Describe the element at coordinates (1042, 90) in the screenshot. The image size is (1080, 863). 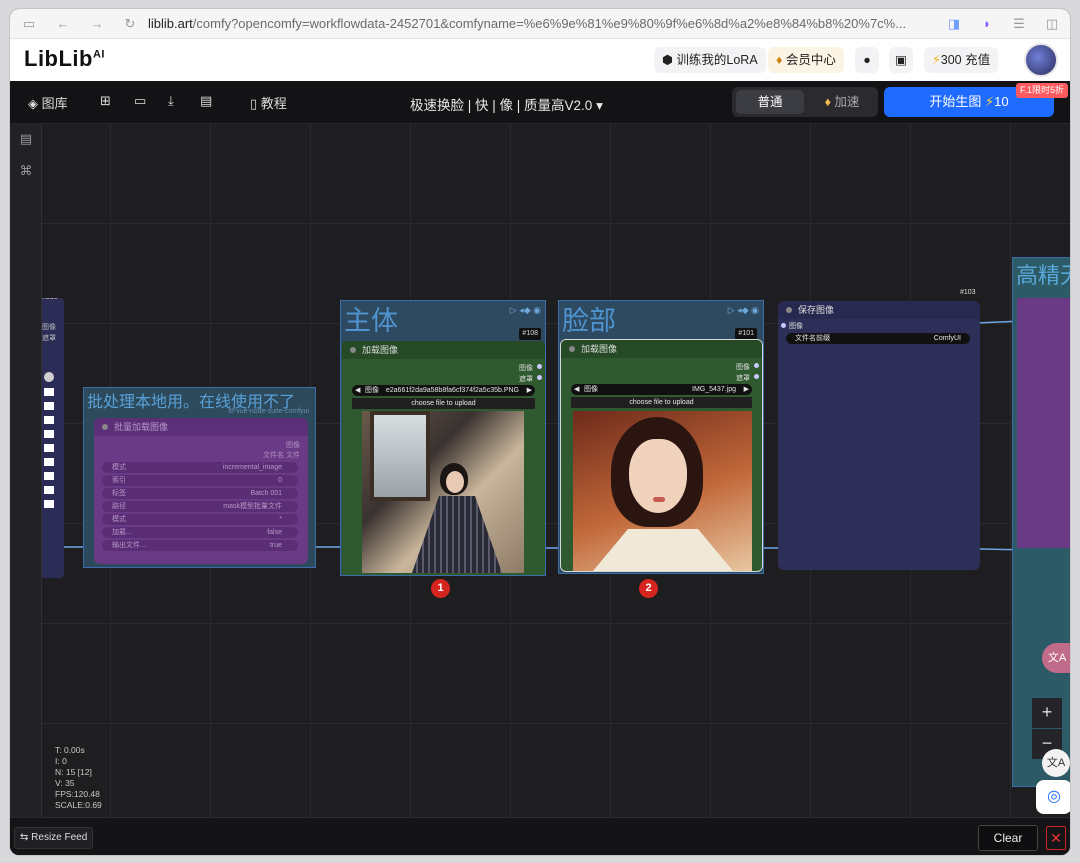
I see `promo-badge: F.1限时5折` at that location.